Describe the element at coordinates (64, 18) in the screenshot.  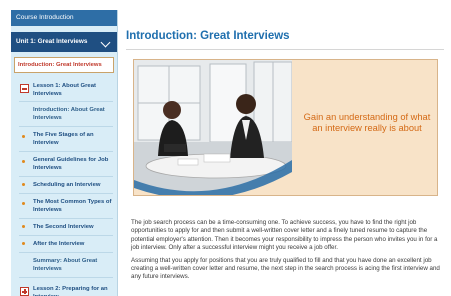
I see `course-header: Course Introduction` at that location.